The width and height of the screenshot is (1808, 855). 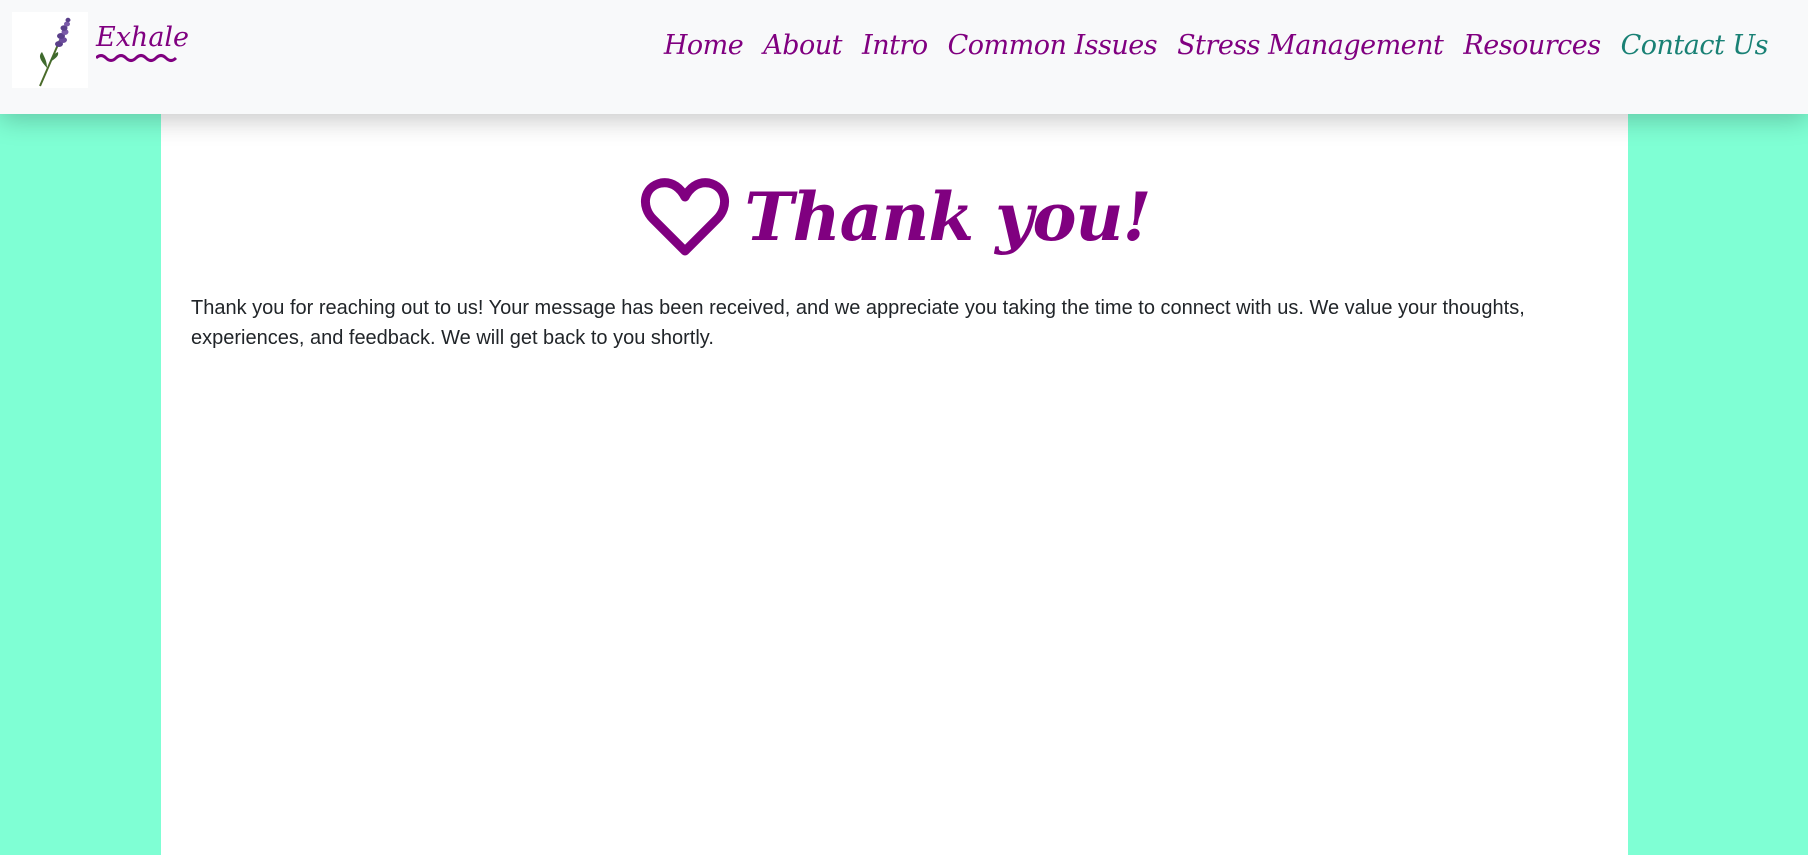 I want to click on nav-link-stress-management: Stress Management, so click(x=1310, y=45).